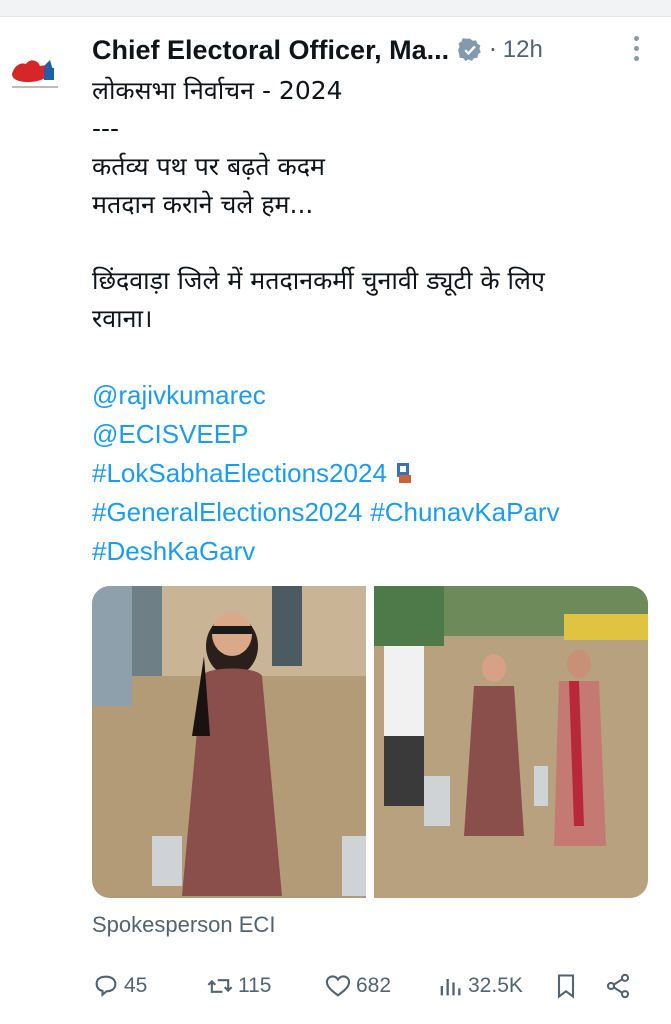 This screenshot has width=671, height=1024. What do you see at coordinates (106, 986) in the screenshot?
I see `reply-icon` at bounding box center [106, 986].